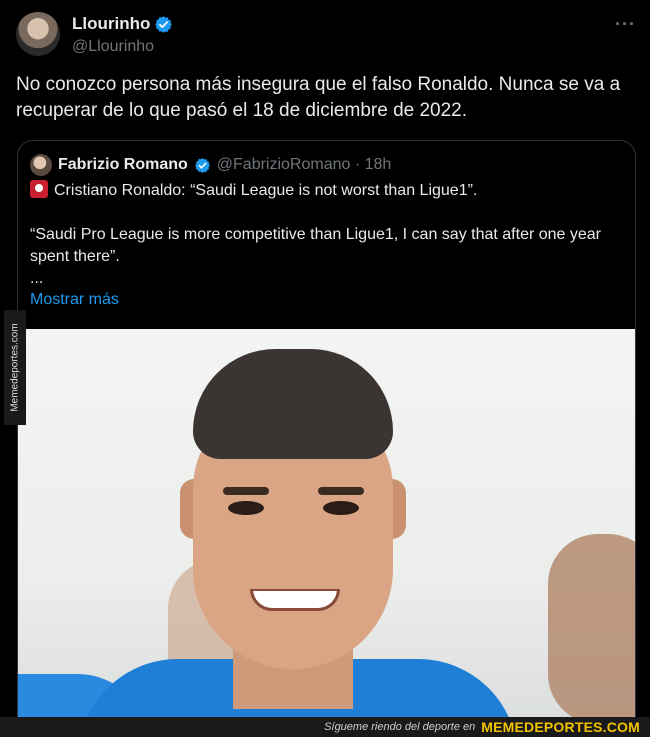 The width and height of the screenshot is (650, 737). I want to click on name-row: Llourinho, so click(122, 24).